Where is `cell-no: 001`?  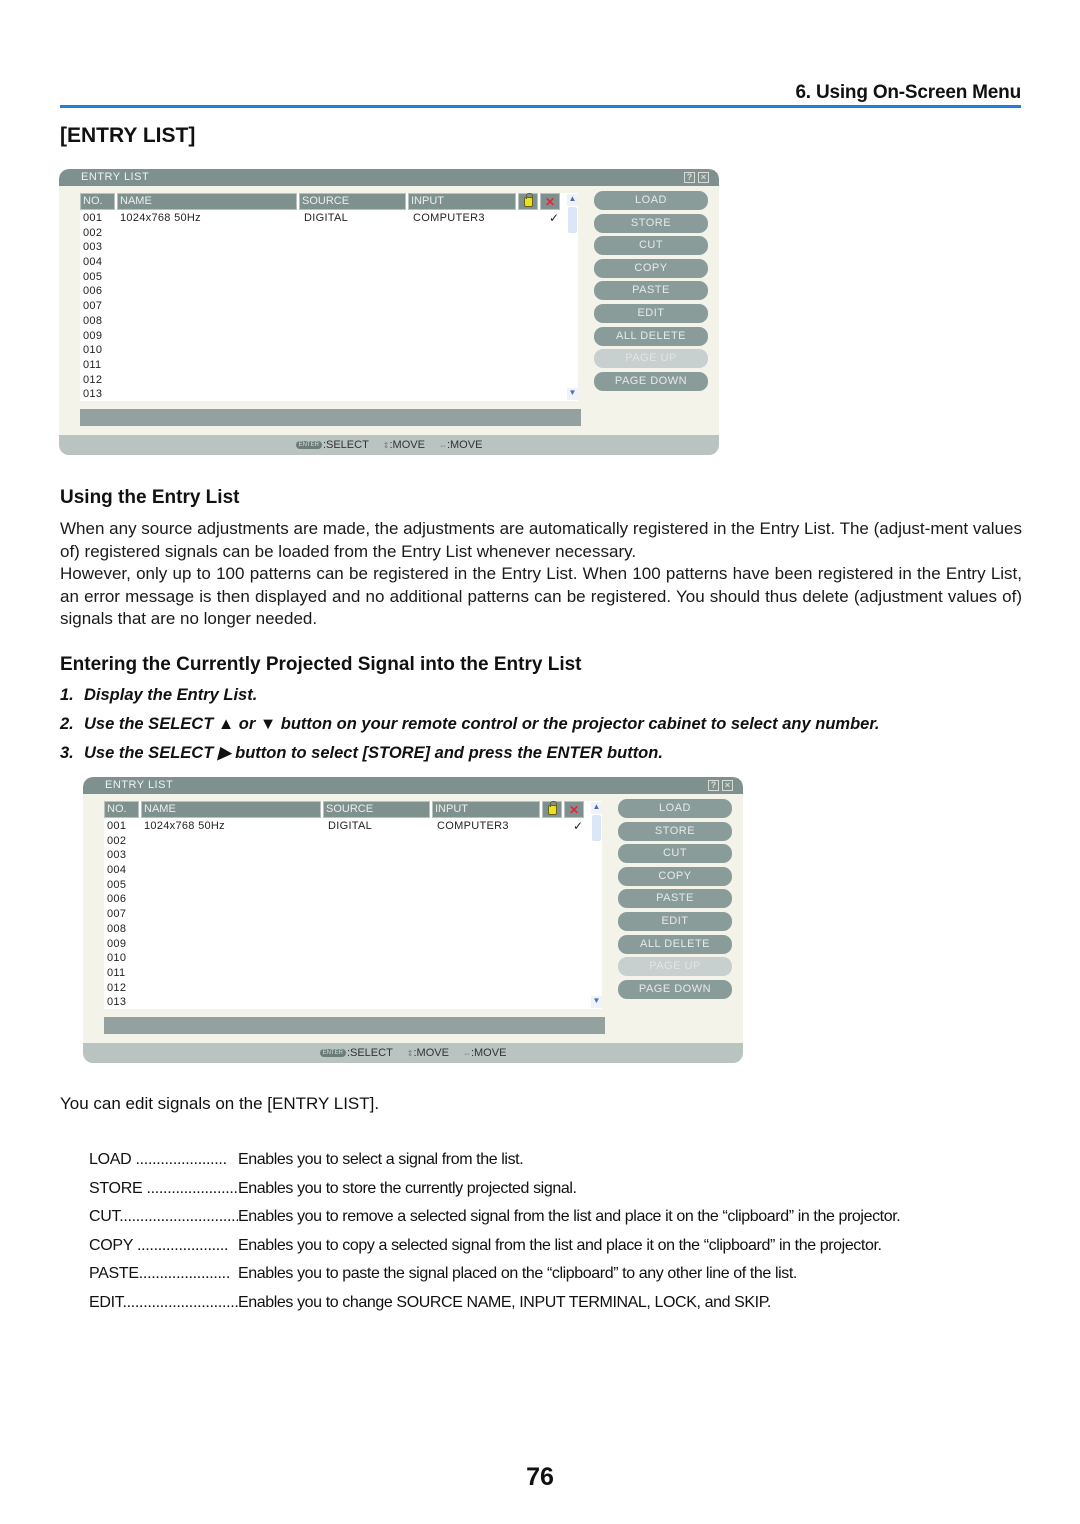 cell-no: 001 is located at coordinates (117, 826).